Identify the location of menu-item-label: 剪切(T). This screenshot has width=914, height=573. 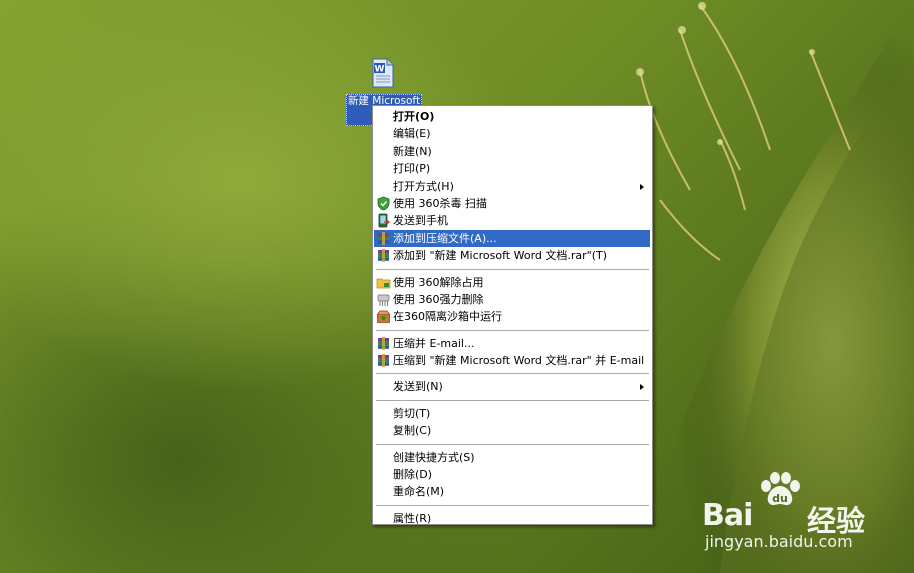
(412, 413).